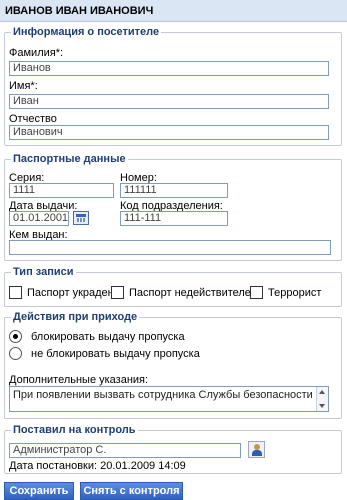 This screenshot has height=500, width=347. What do you see at coordinates (39, 218) in the screenshot?
I see `issue-date-field: 01.01.2001` at bounding box center [39, 218].